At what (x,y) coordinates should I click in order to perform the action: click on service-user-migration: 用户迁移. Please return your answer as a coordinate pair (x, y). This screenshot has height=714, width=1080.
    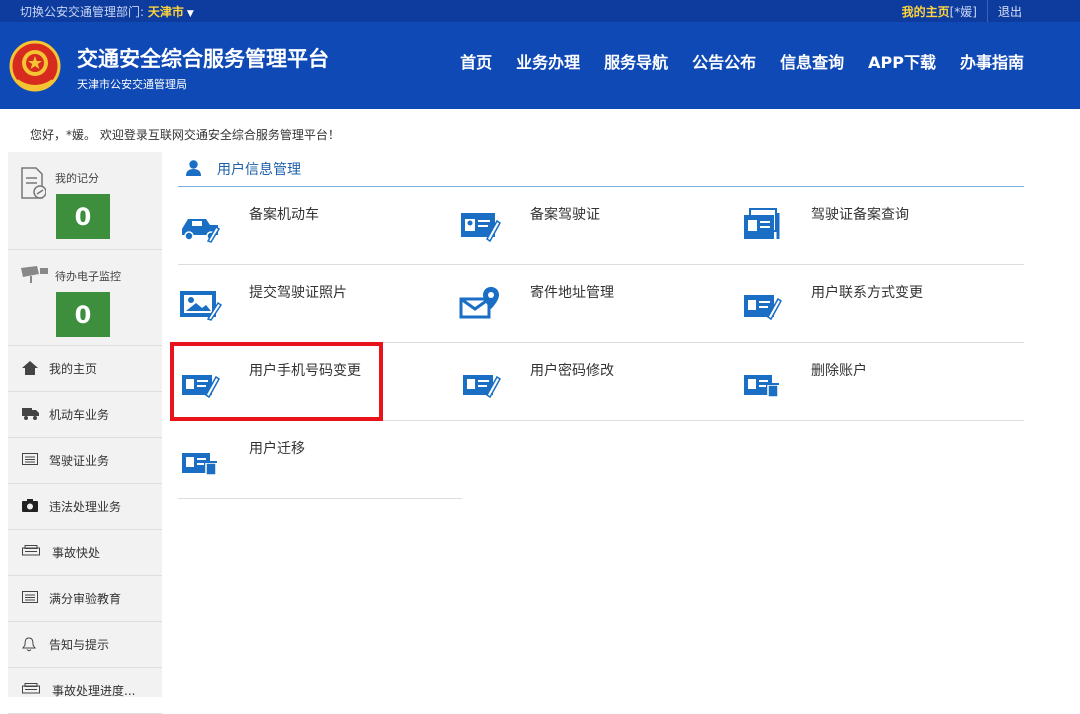
    Looking at the image, I should click on (319, 459).